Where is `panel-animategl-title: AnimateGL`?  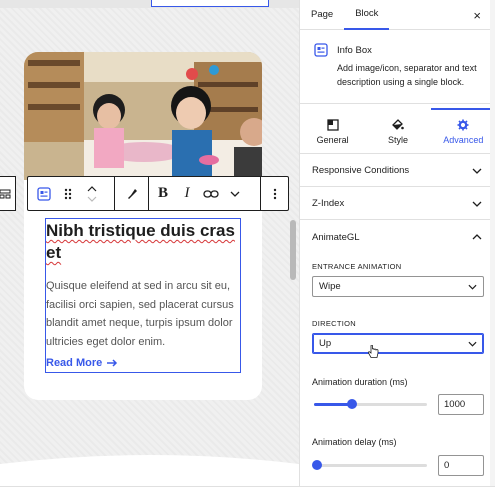
panel-animategl-title: AnimateGL is located at coordinates (336, 237).